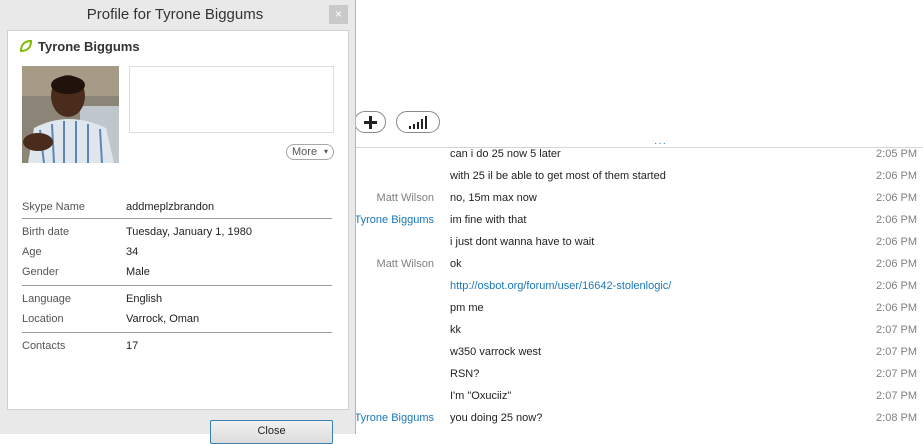 The height and width of the screenshot is (444, 923). Describe the element at coordinates (132, 346) in the screenshot. I see `field-value-contacts: 17` at that location.